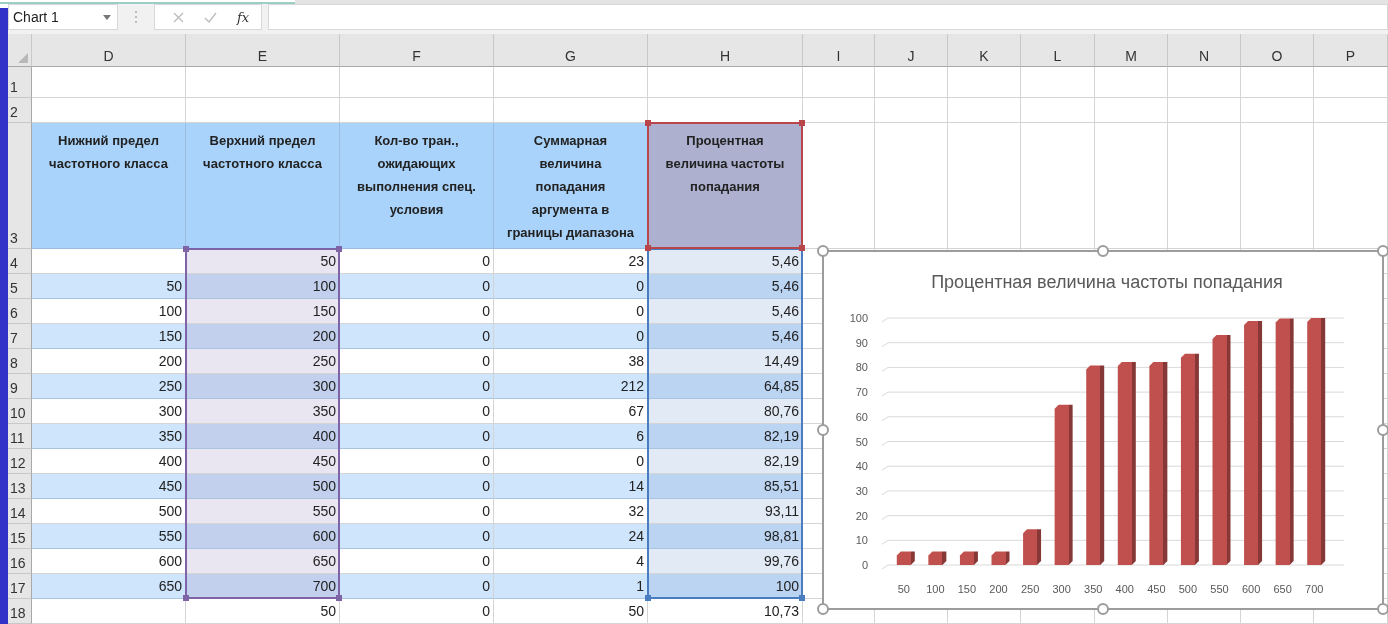 The width and height of the screenshot is (1388, 624). What do you see at coordinates (263, 436) in the screenshot?
I see `table-cell: 400` at bounding box center [263, 436].